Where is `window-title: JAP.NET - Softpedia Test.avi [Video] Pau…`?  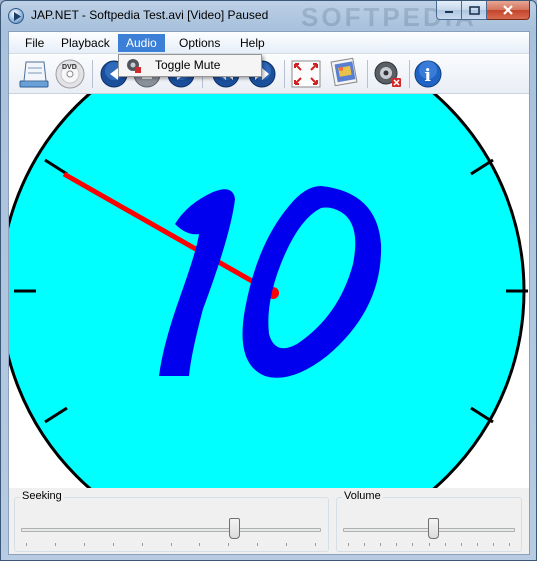 window-title: JAP.NET - Softpedia Test.avi [Video] Pau… is located at coordinates (150, 15).